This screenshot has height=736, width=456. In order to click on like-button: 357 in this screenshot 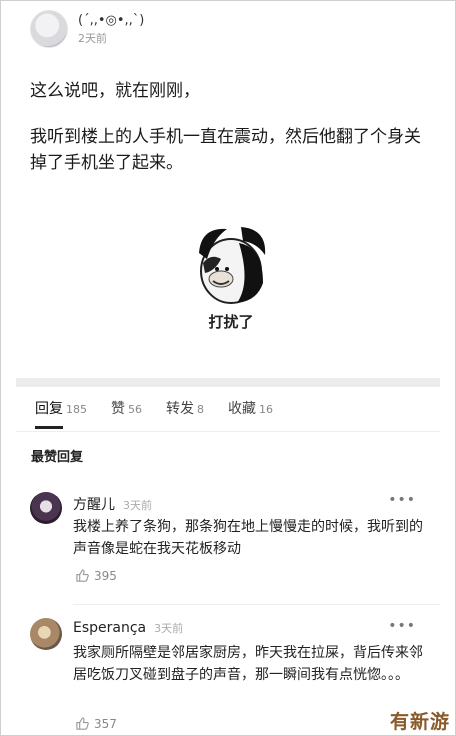, I will do `click(96, 723)`.